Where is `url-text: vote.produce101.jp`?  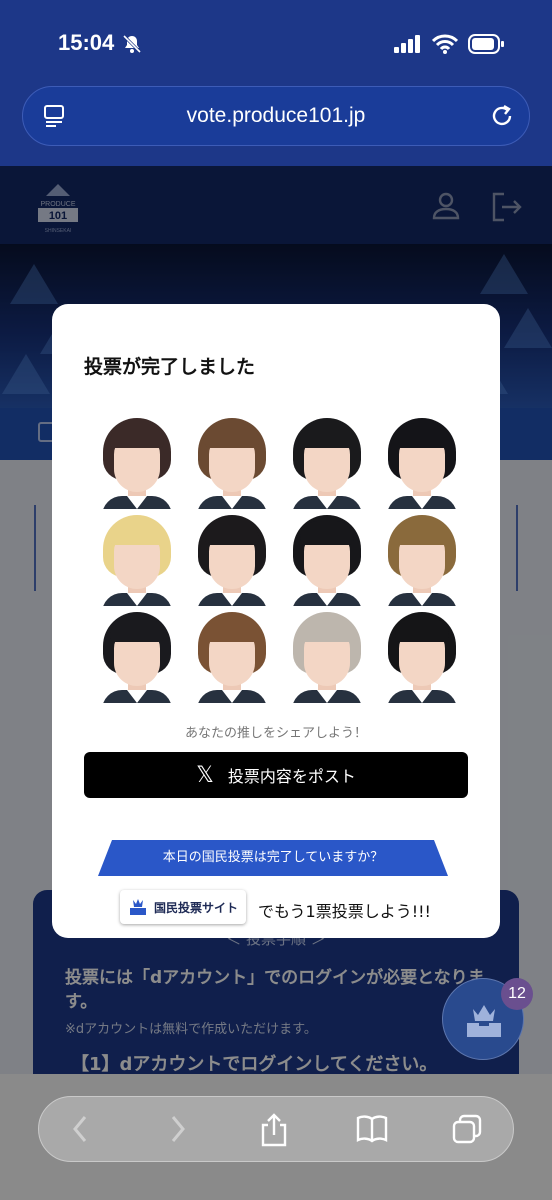 url-text: vote.produce101.jp is located at coordinates (276, 116).